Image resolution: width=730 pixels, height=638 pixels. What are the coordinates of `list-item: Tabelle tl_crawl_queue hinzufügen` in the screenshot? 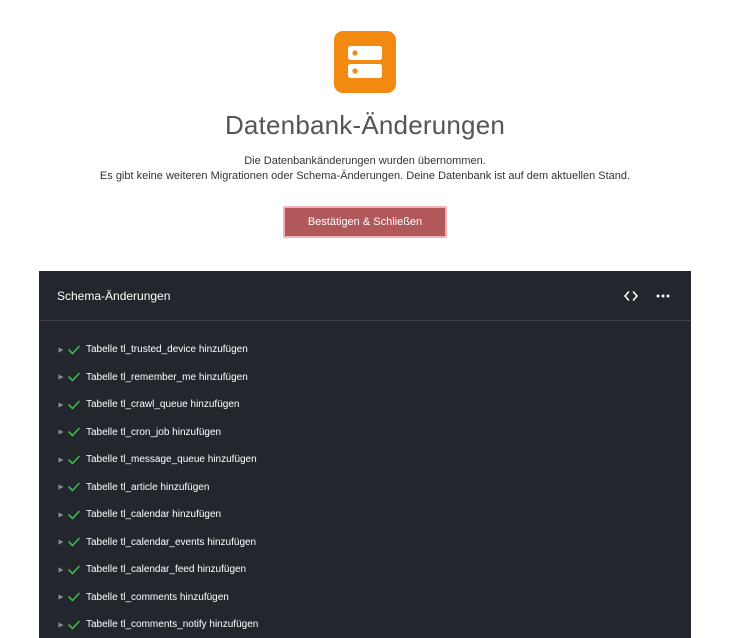 It's located at (365, 405).